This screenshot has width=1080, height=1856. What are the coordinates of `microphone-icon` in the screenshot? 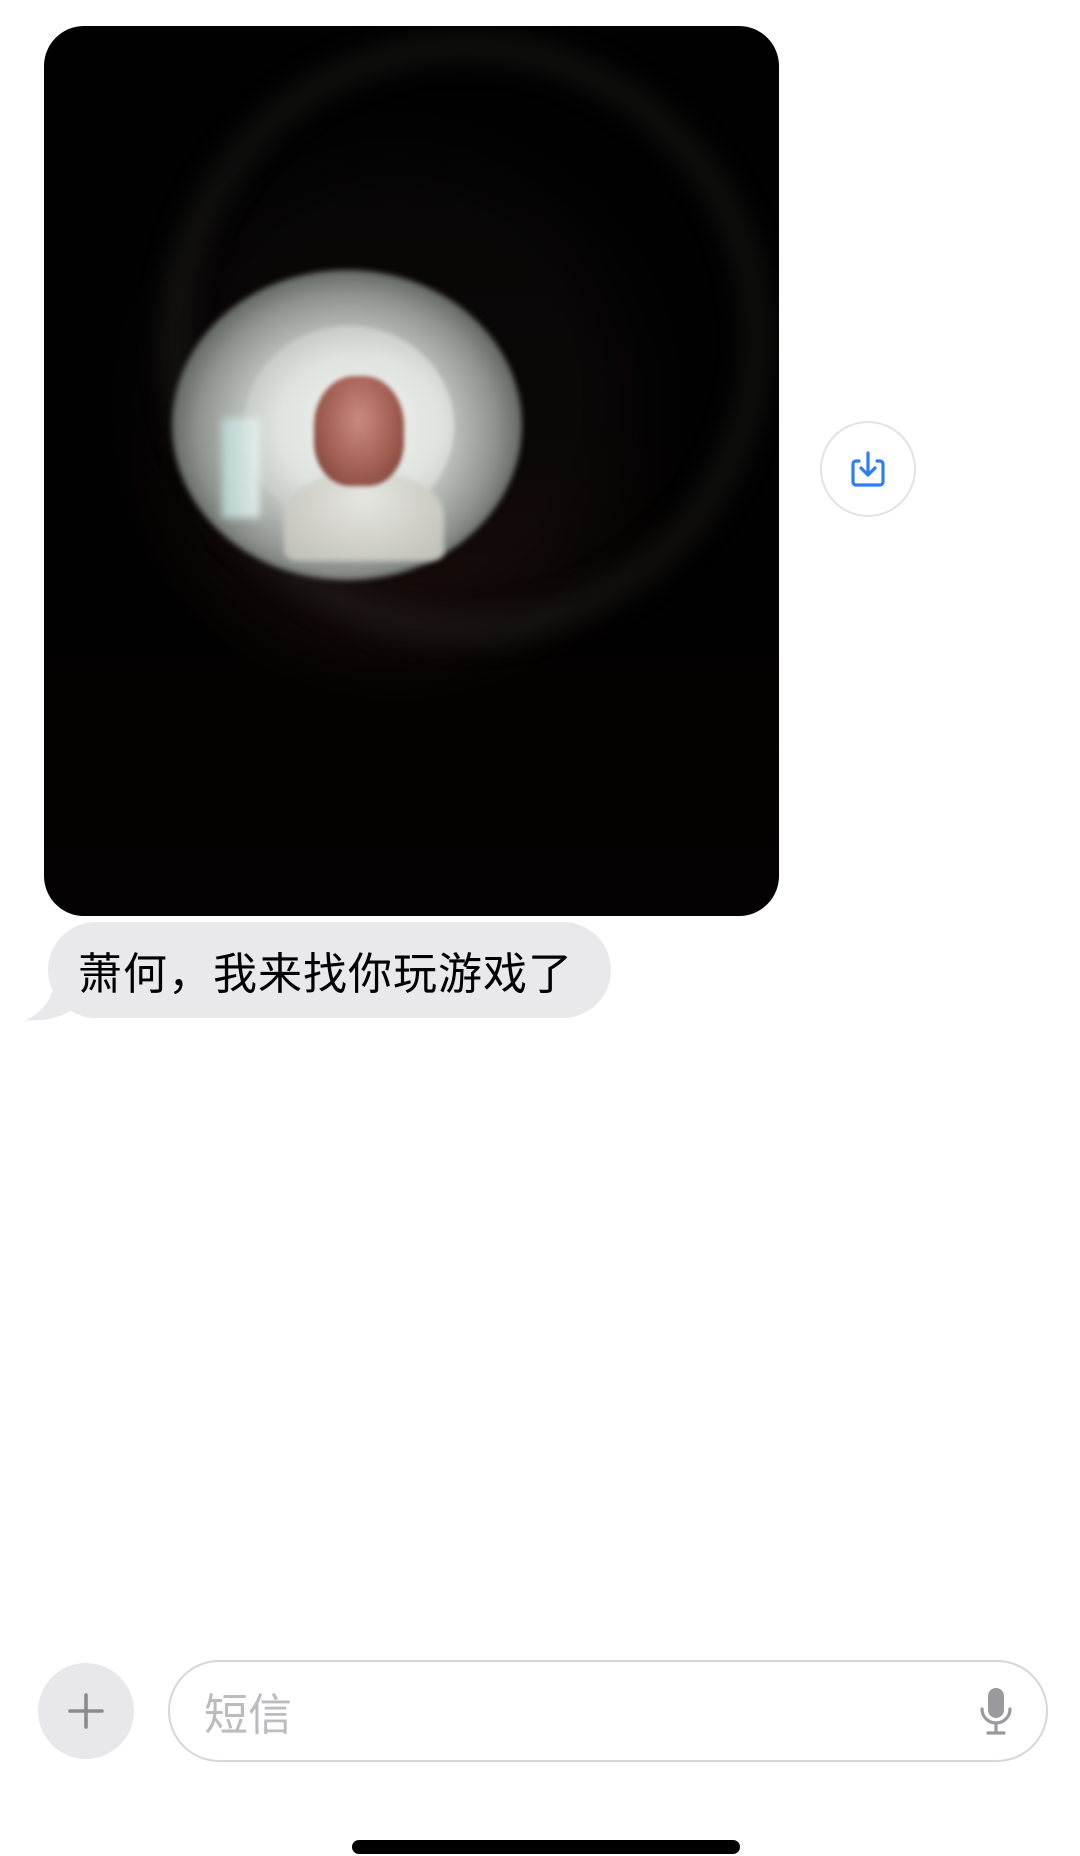 It's located at (996, 1711).